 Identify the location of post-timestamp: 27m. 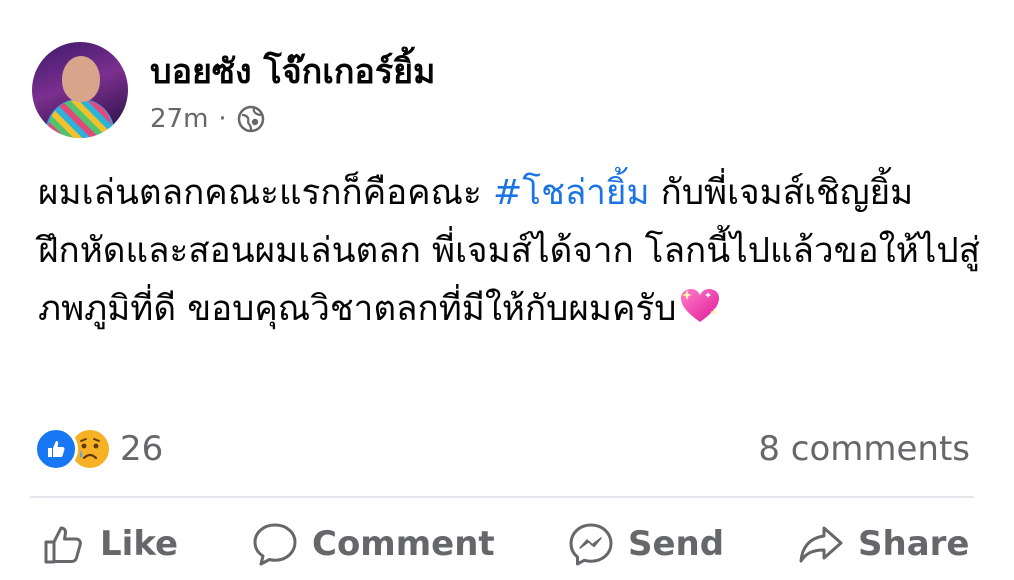
(179, 119).